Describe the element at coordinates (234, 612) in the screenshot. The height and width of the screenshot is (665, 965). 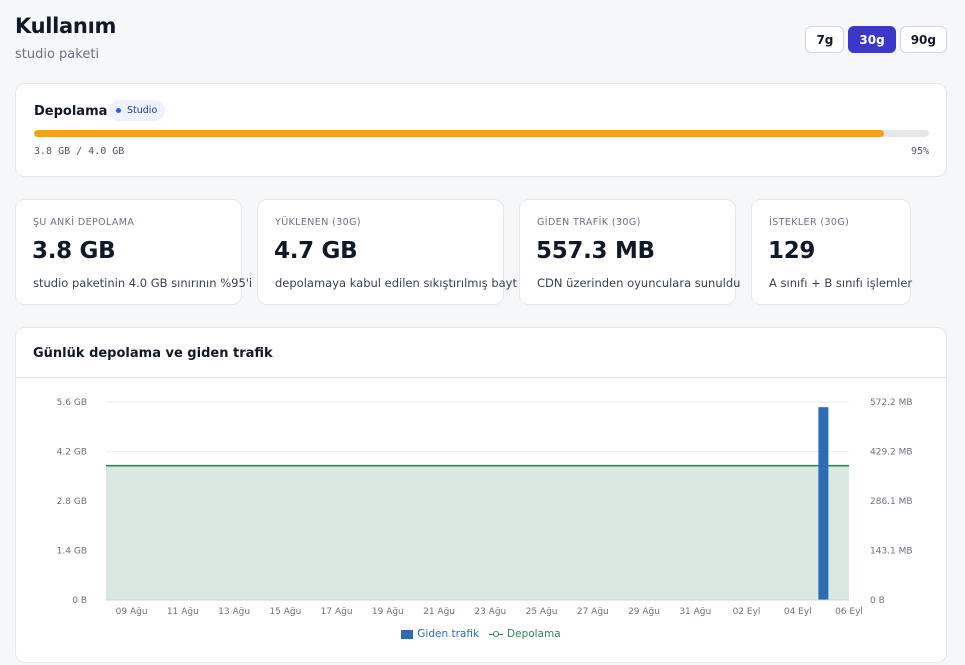
I see `x-tick-label: 13 Ağu` at that location.